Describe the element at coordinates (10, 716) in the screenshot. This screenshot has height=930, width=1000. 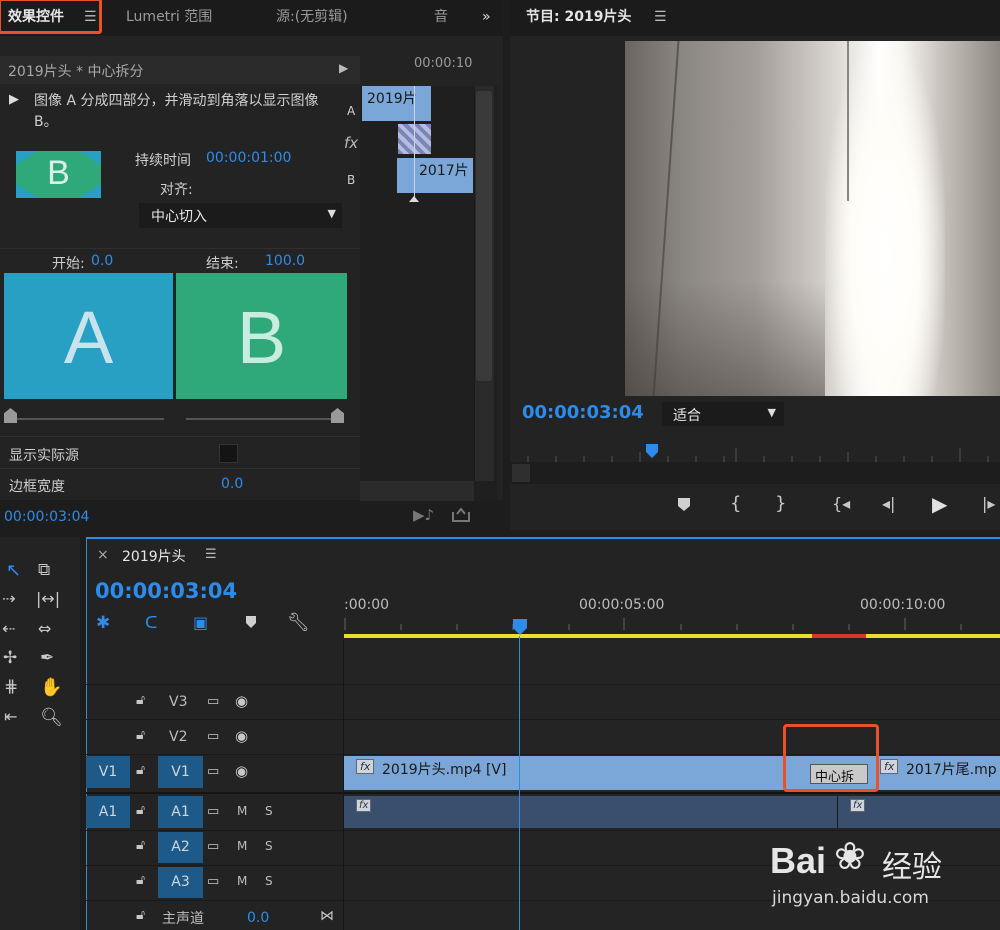
I see `track-select-backward-icon: ⇤` at that location.